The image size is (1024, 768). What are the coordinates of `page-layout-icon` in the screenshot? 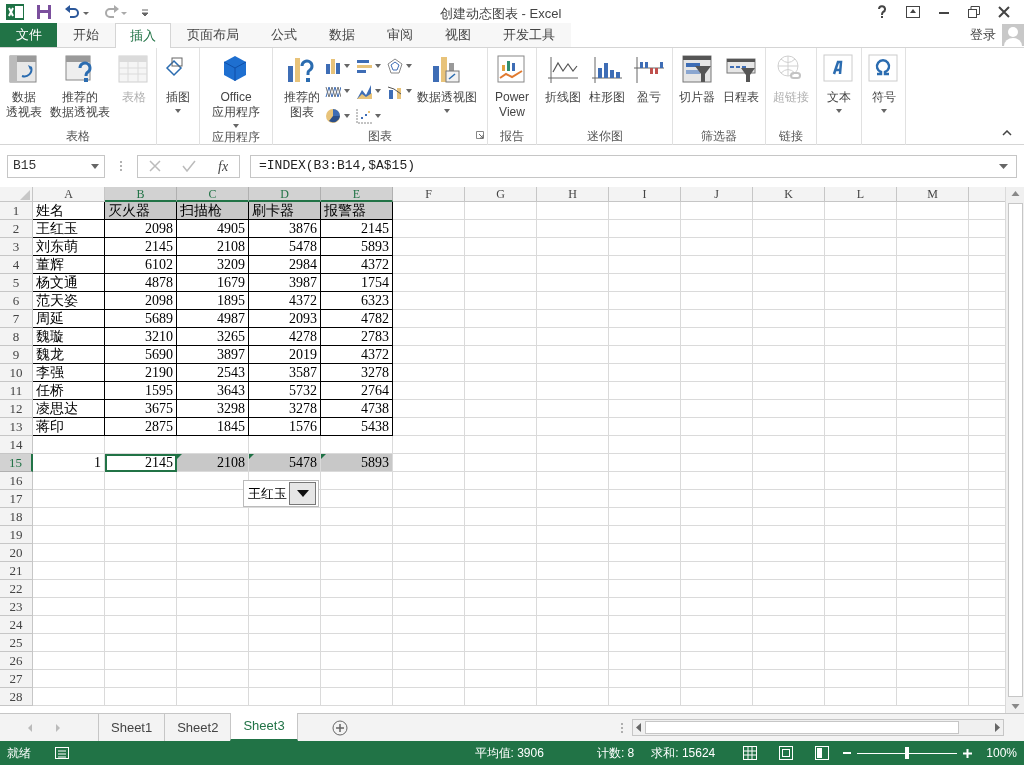 It's located at (786, 753).